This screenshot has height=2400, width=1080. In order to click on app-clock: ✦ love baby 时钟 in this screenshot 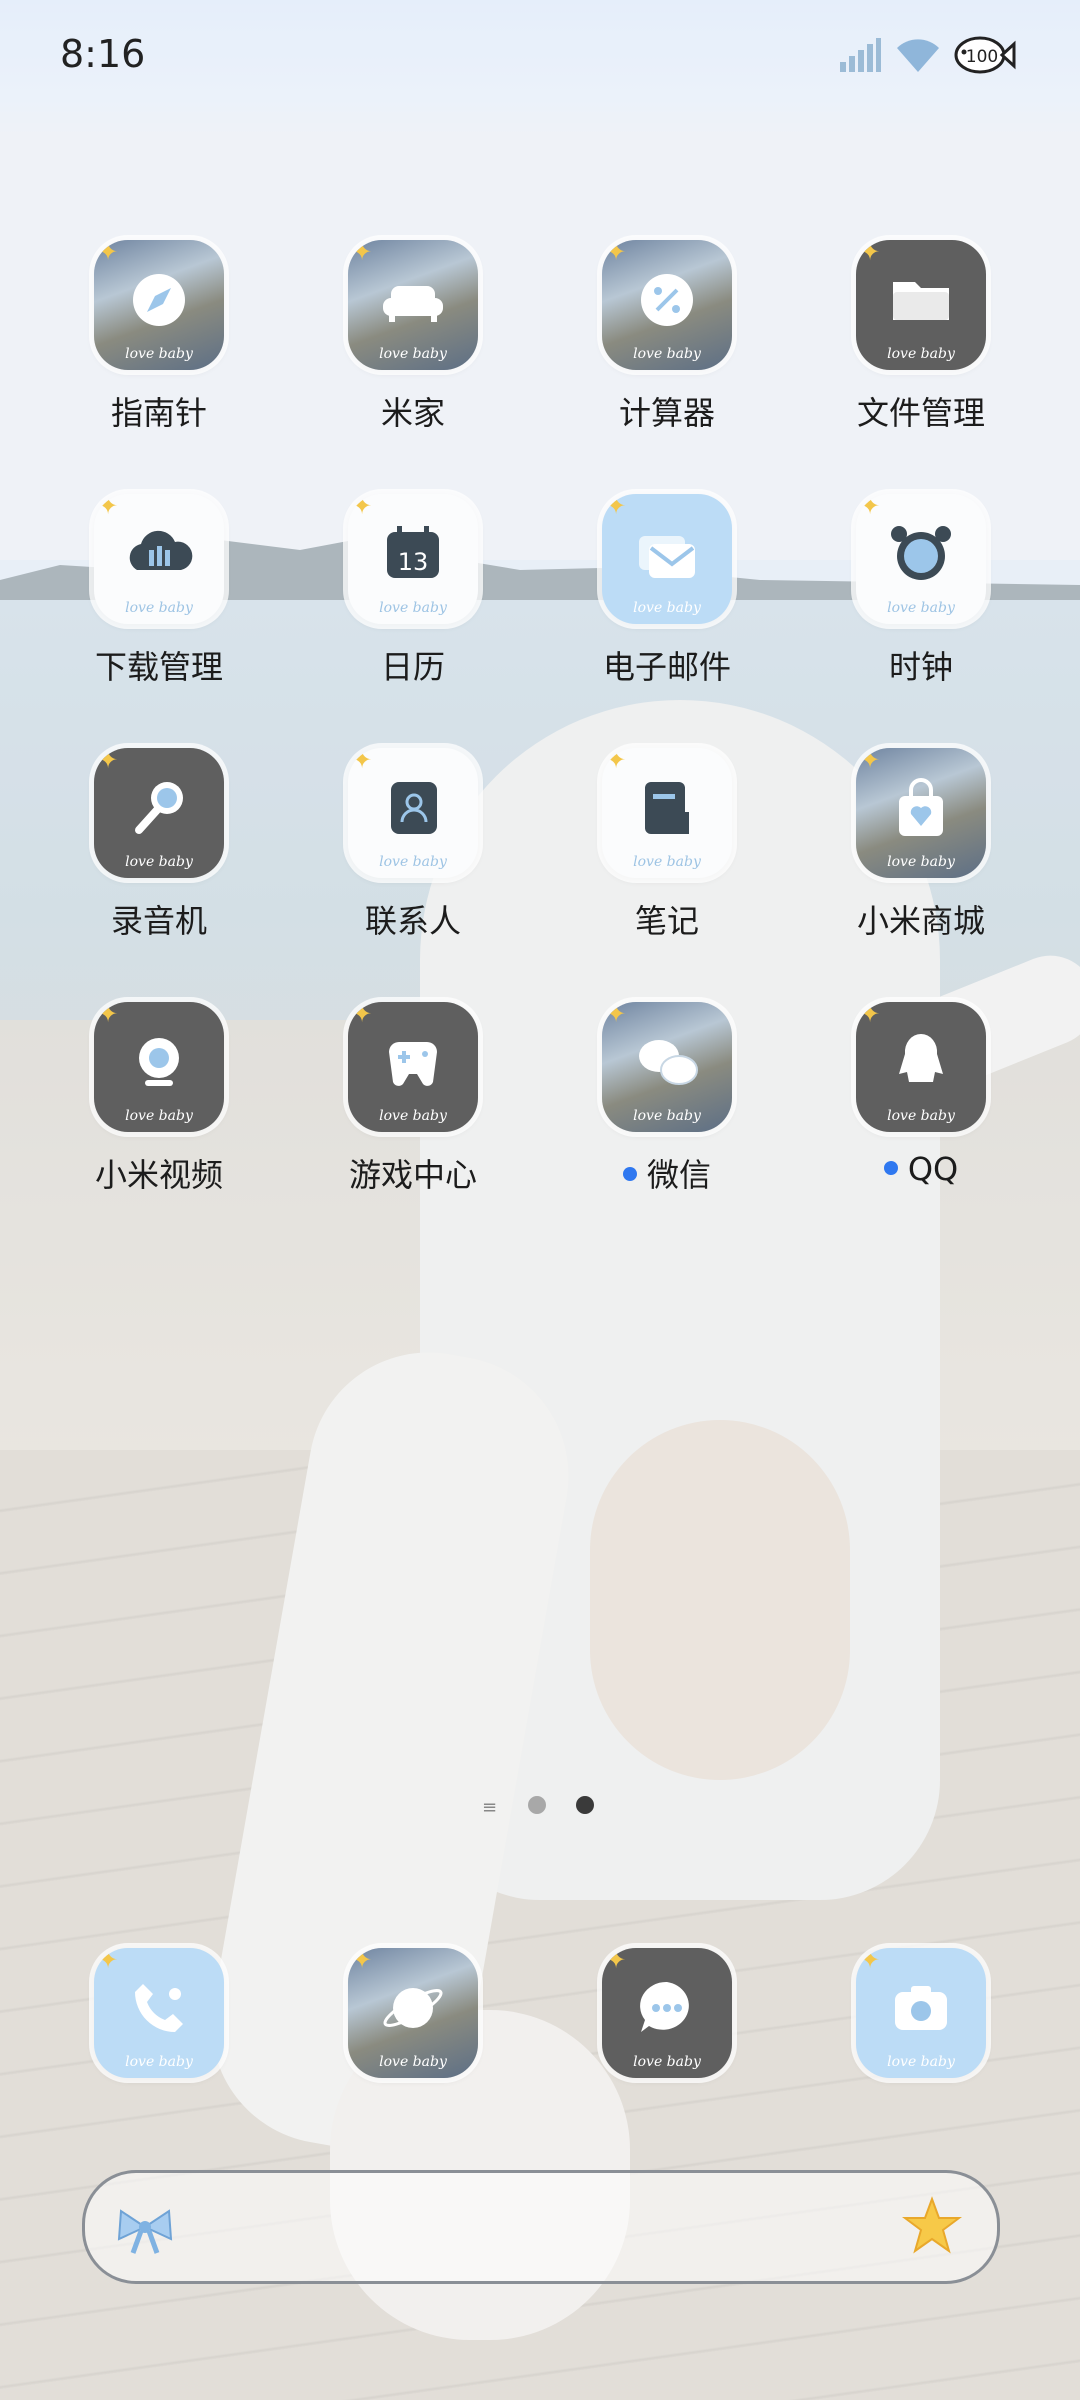, I will do `click(921, 594)`.